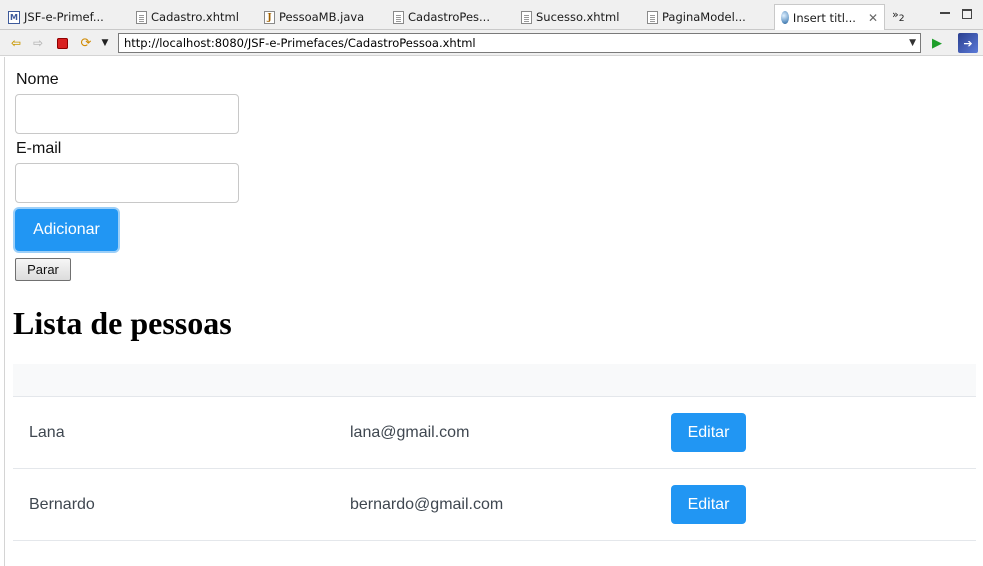 This screenshot has height=566, width=983. I want to click on url-dropdown-icon: ▼, so click(912, 43).